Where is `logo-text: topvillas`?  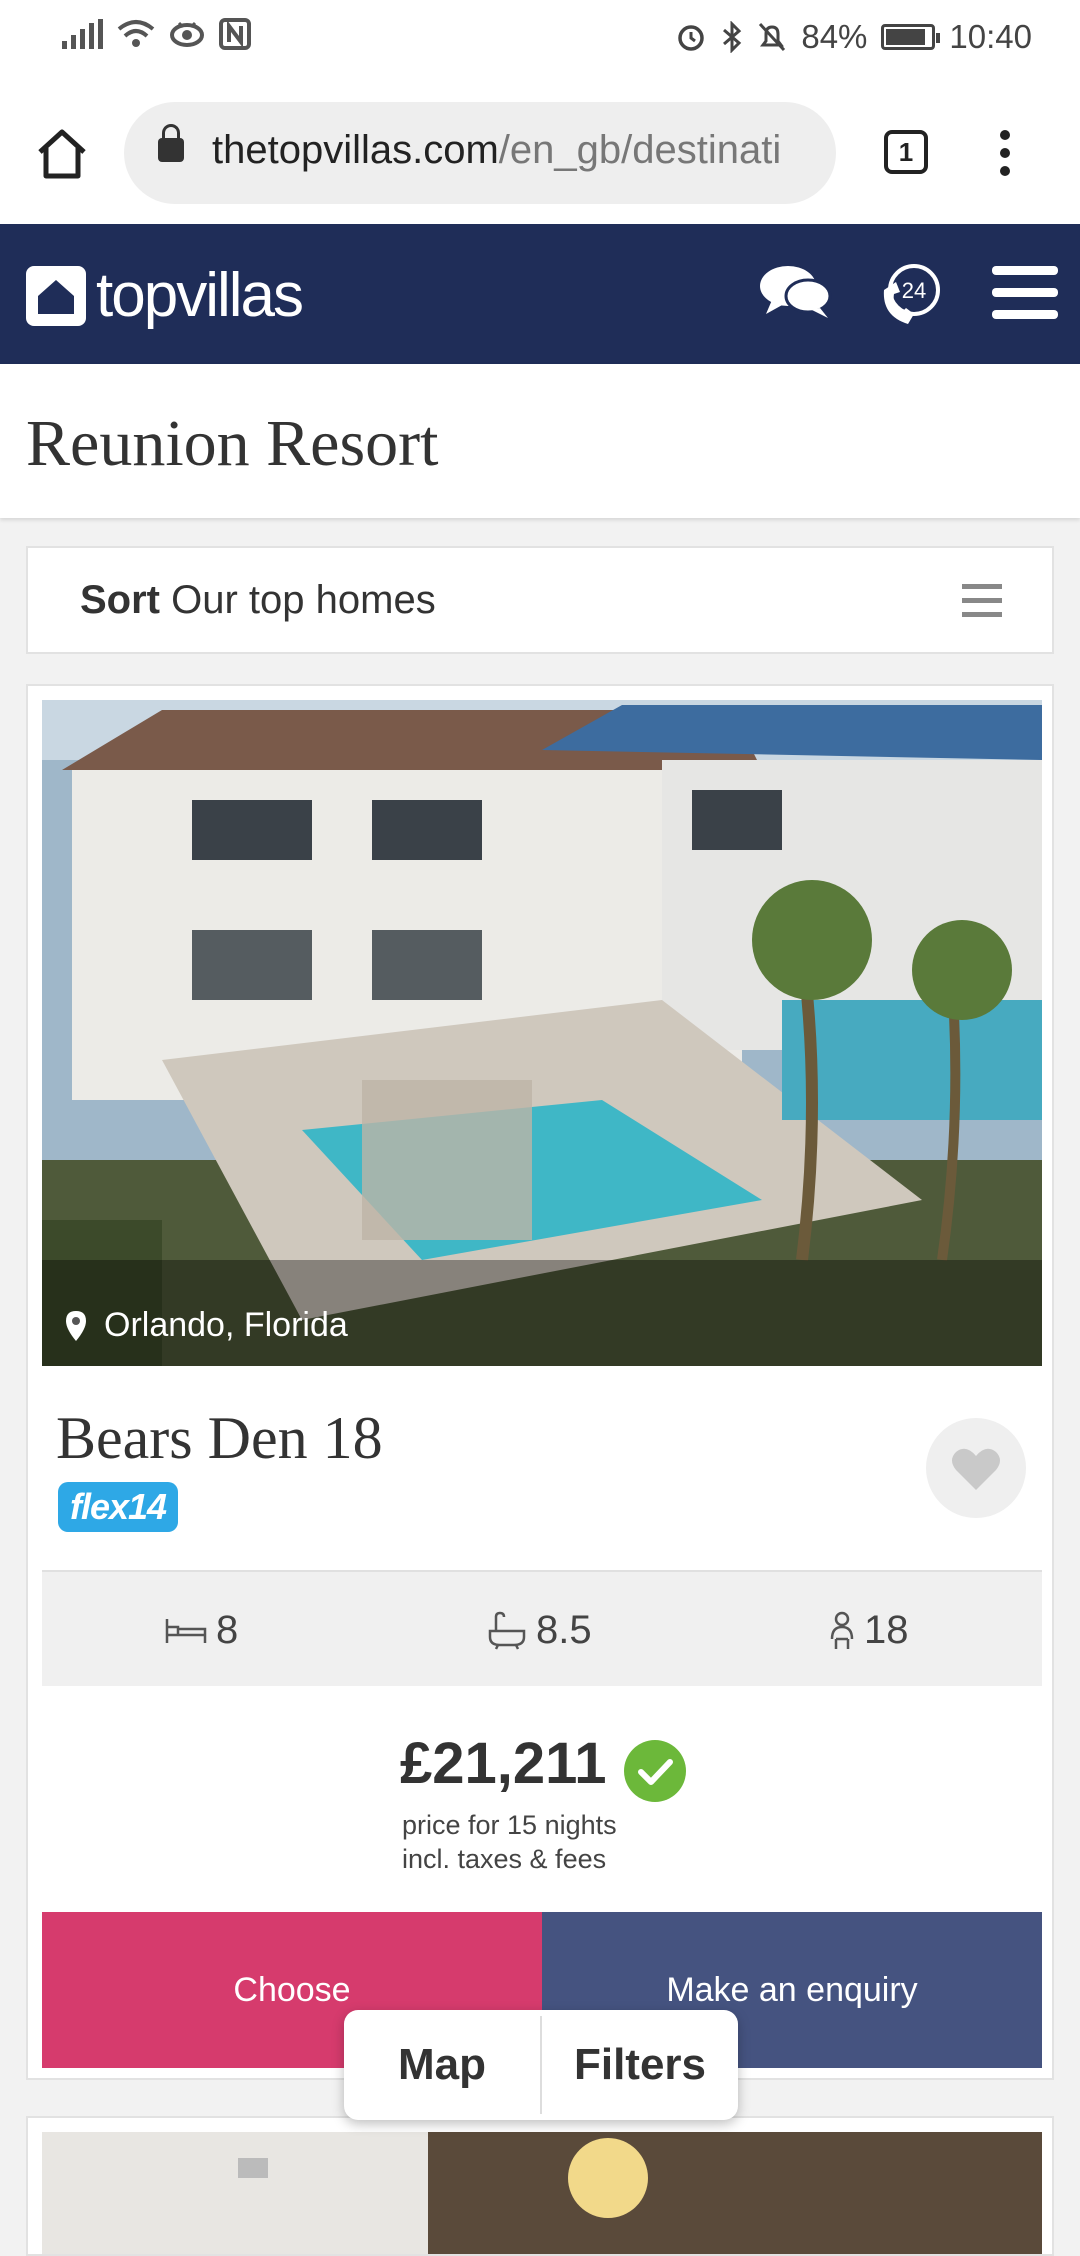 logo-text: topvillas is located at coordinates (200, 295).